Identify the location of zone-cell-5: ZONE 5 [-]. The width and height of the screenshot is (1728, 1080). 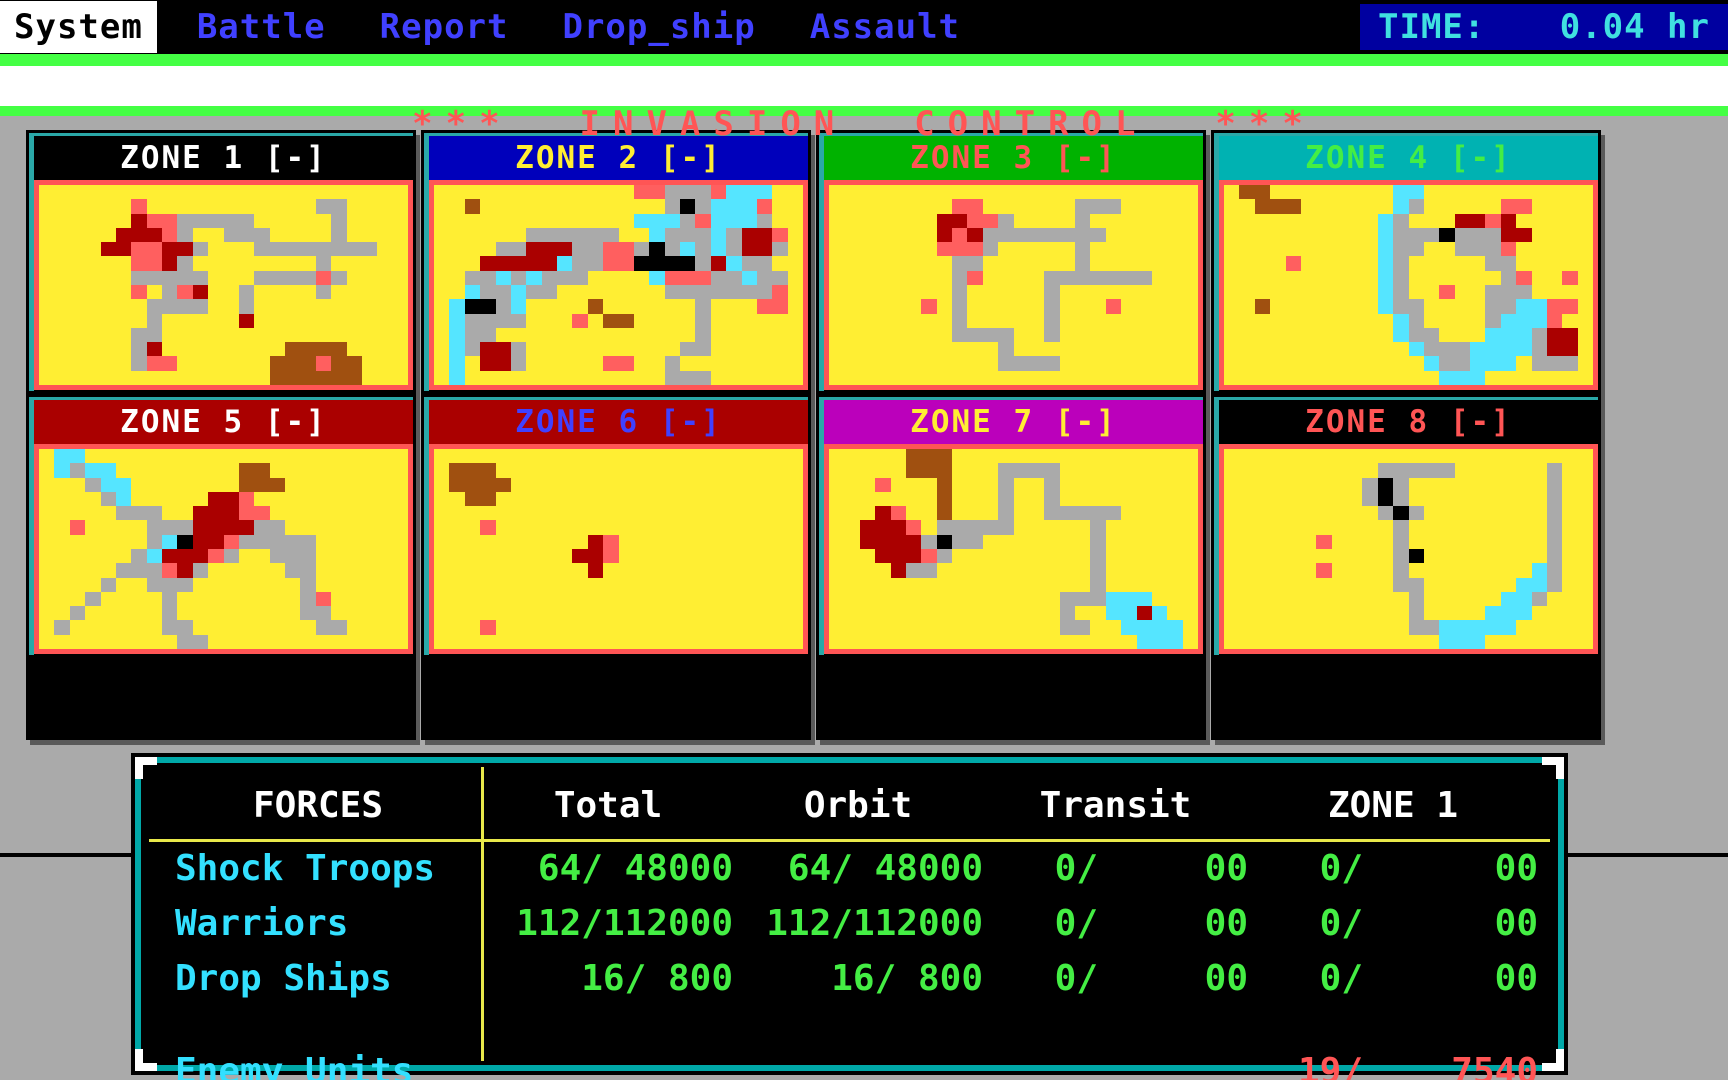
(221, 526).